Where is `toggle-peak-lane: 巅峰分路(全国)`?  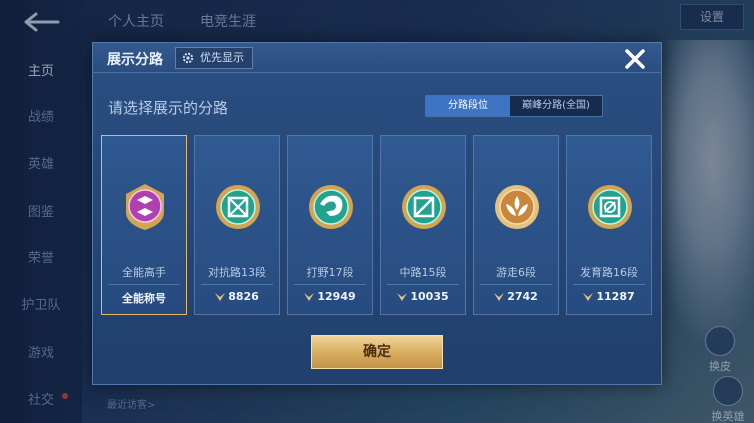 toggle-peak-lane: 巅峰分路(全国) is located at coordinates (556, 106).